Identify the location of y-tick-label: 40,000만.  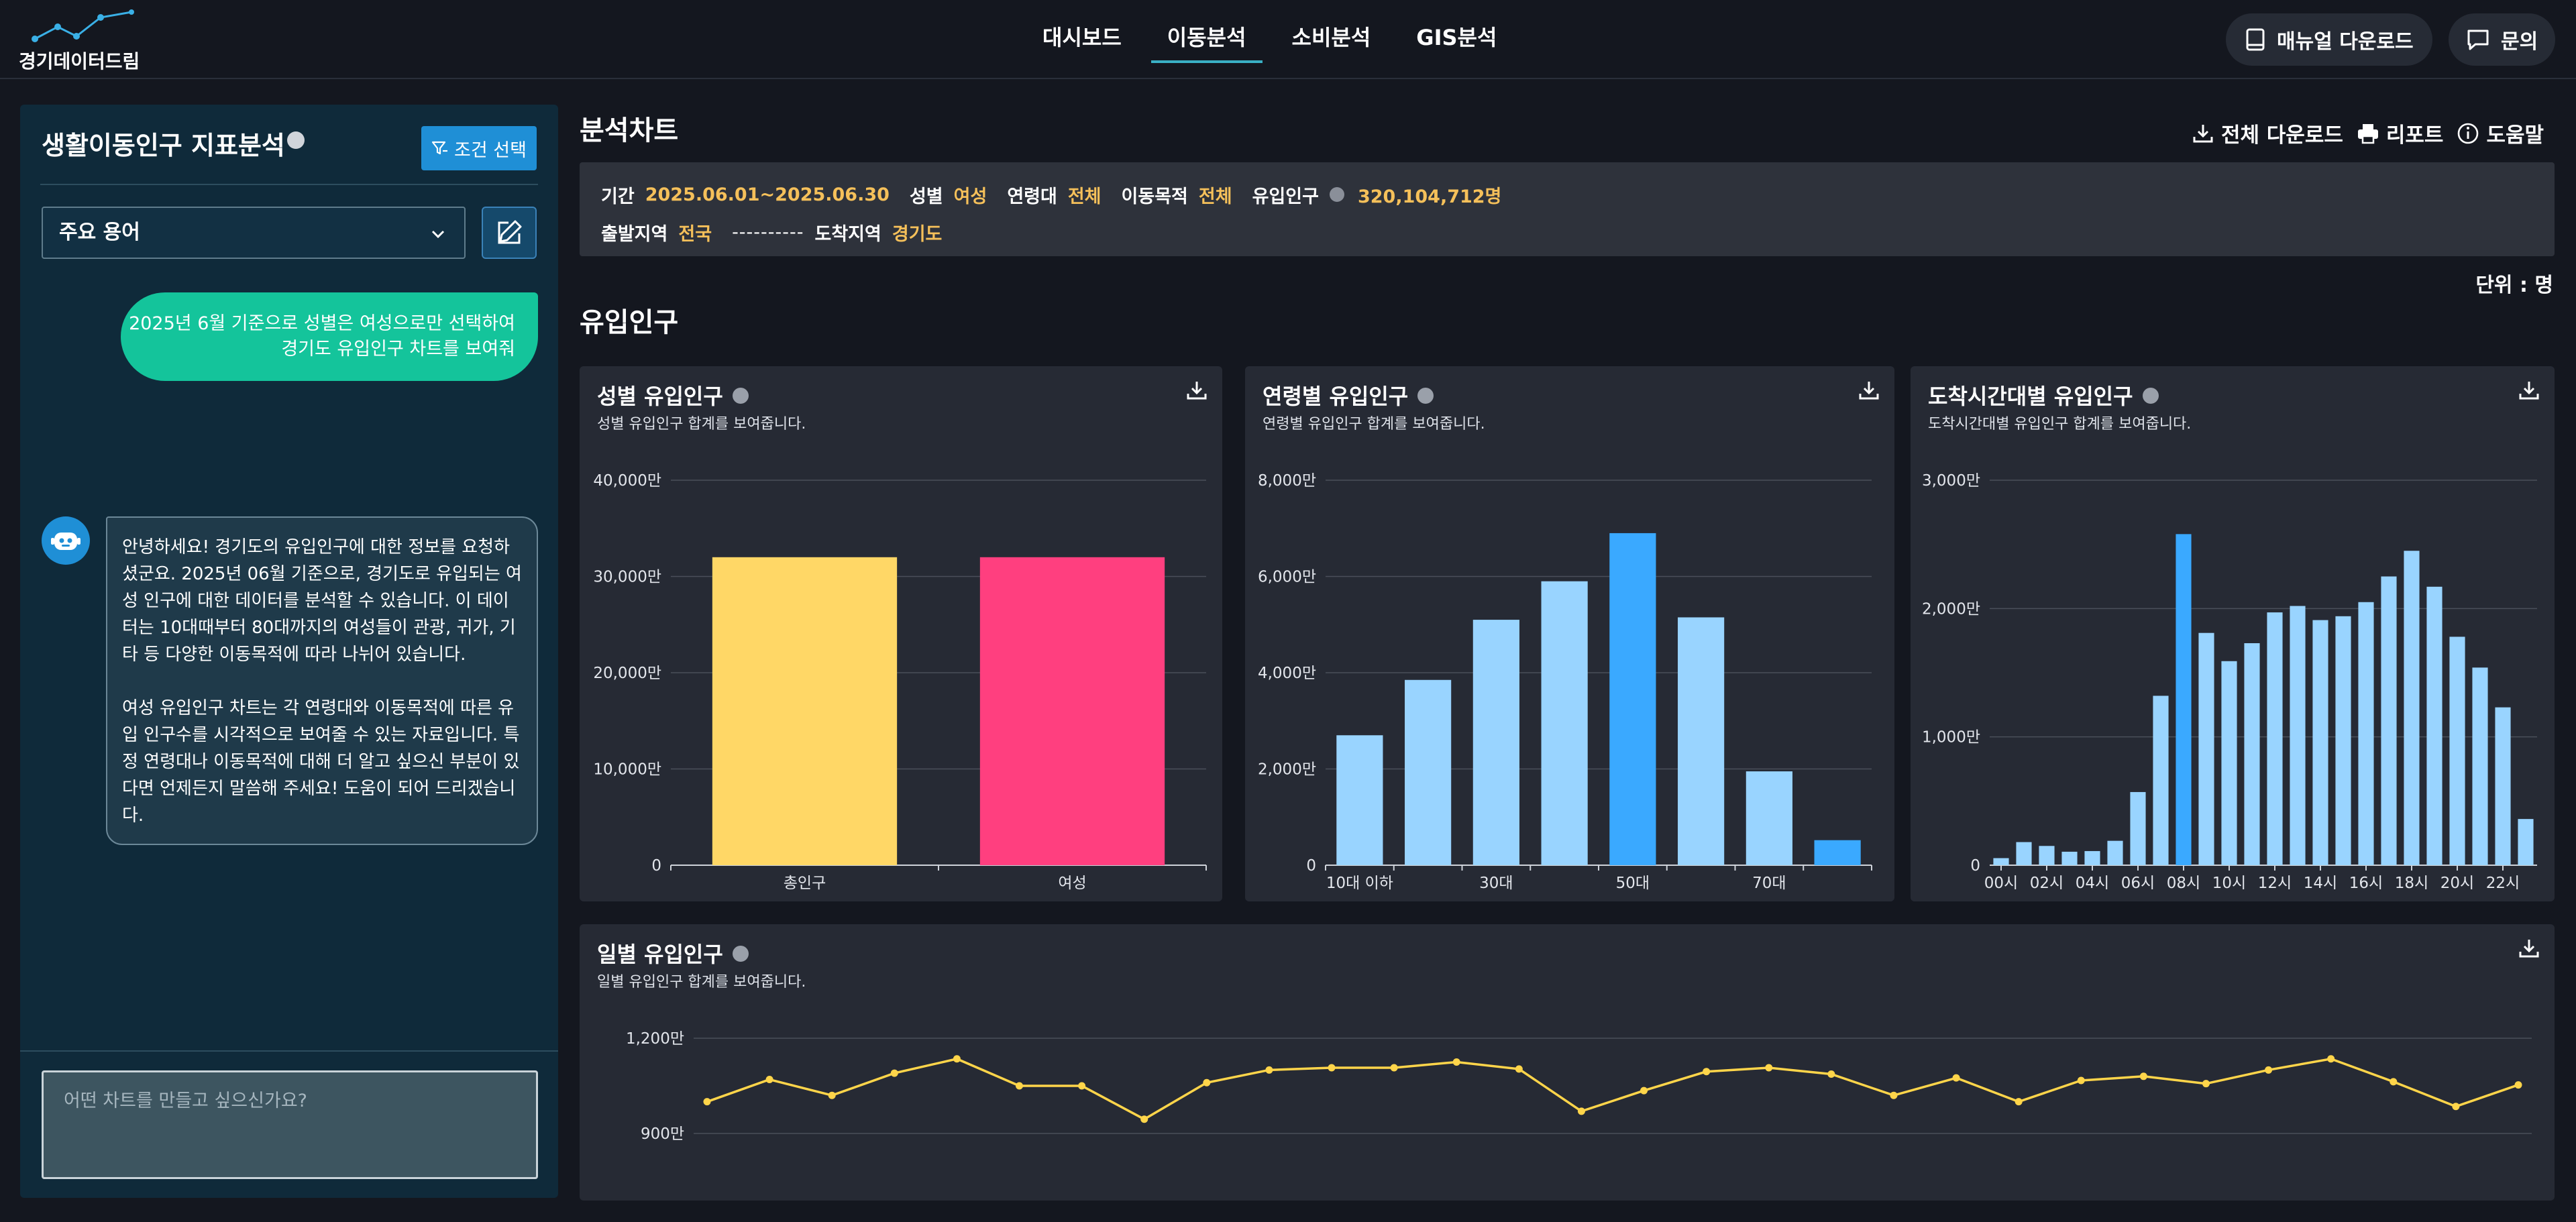
(627, 481).